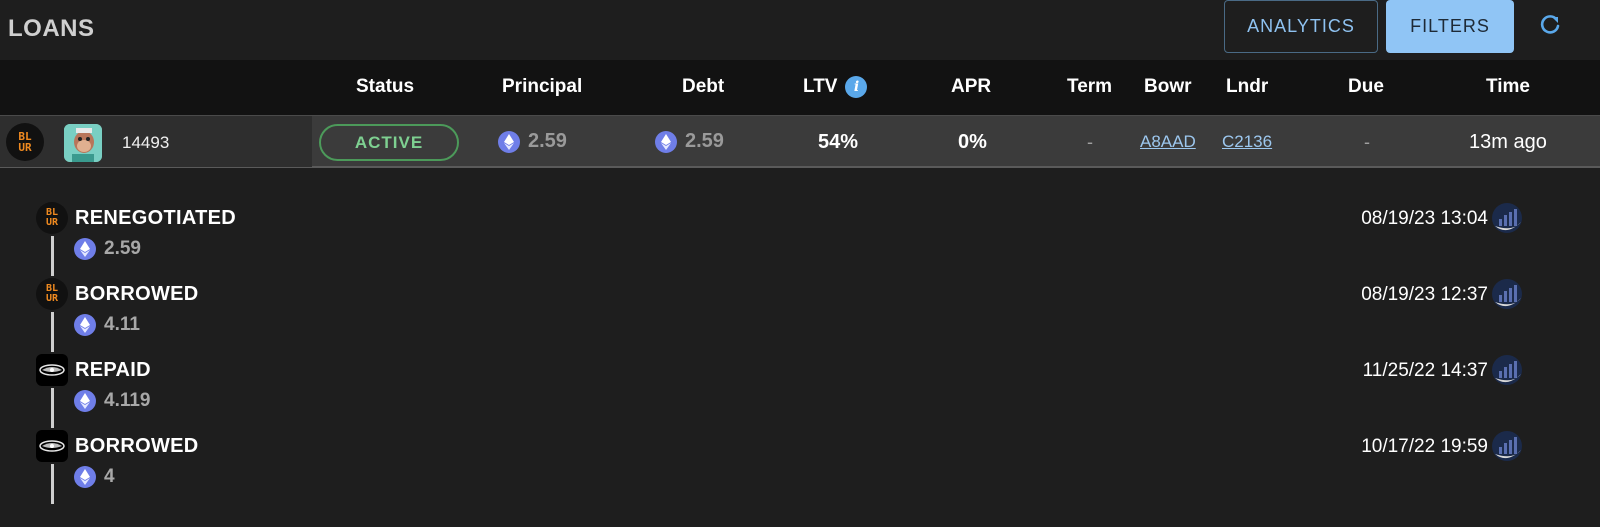  I want to click on history-item: BL UR RENEGOTIATED 2.59 08/19/23 13:04, so click(816, 240).